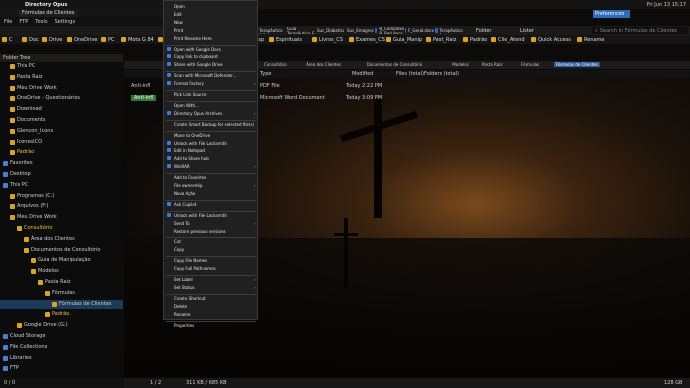 This screenshot has width=690, height=388. What do you see at coordinates (31, 131) in the screenshot?
I see `tree-node: Glencon_Icons` at bounding box center [31, 131].